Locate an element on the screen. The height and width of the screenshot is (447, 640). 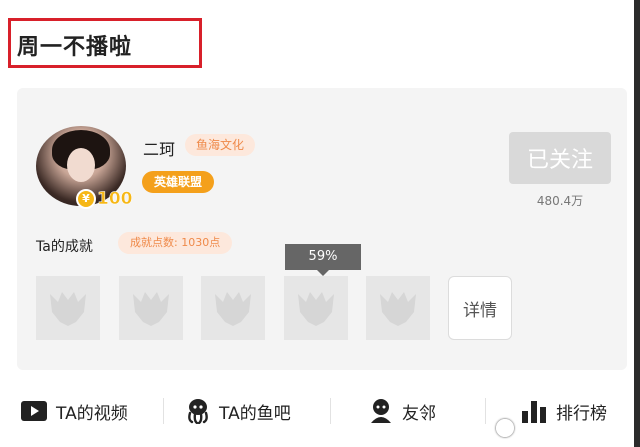
nav-neighbors-label: 友邻 is located at coordinates (419, 413).